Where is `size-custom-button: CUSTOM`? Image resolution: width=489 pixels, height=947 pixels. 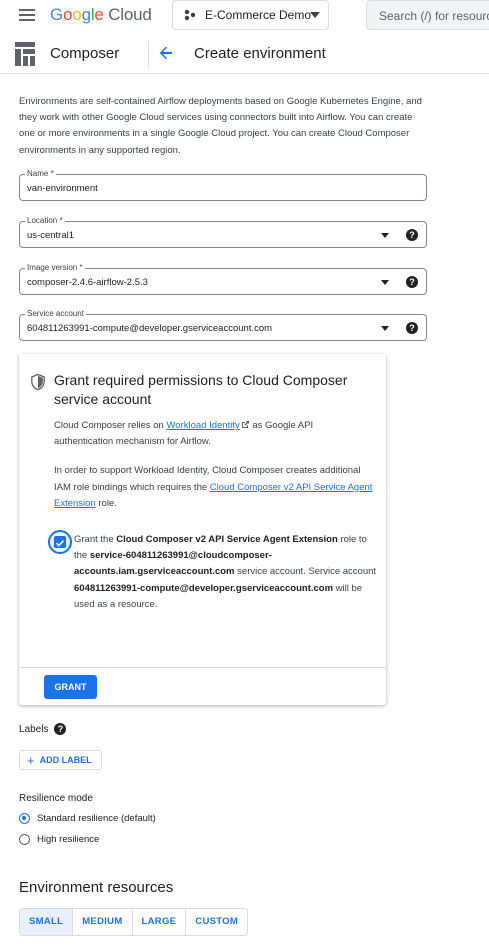 size-custom-button: CUSTOM is located at coordinates (216, 922).